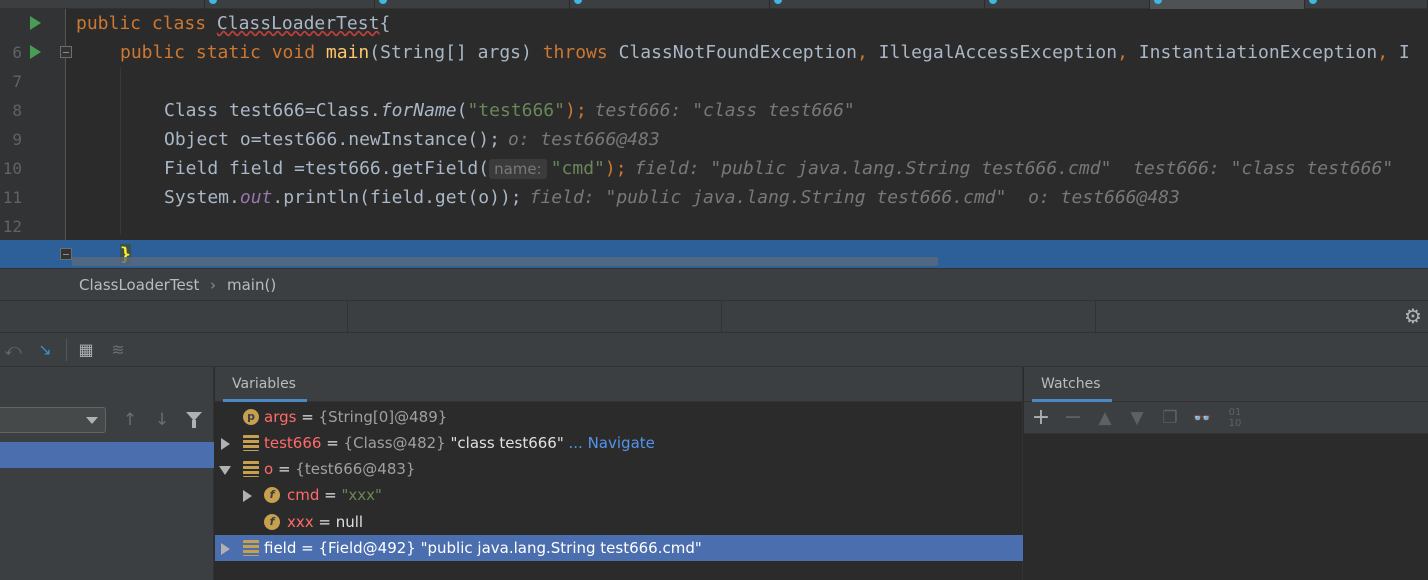 The height and width of the screenshot is (580, 1428). I want to click on exception-name: IllegalAccessException, so click(998, 52).